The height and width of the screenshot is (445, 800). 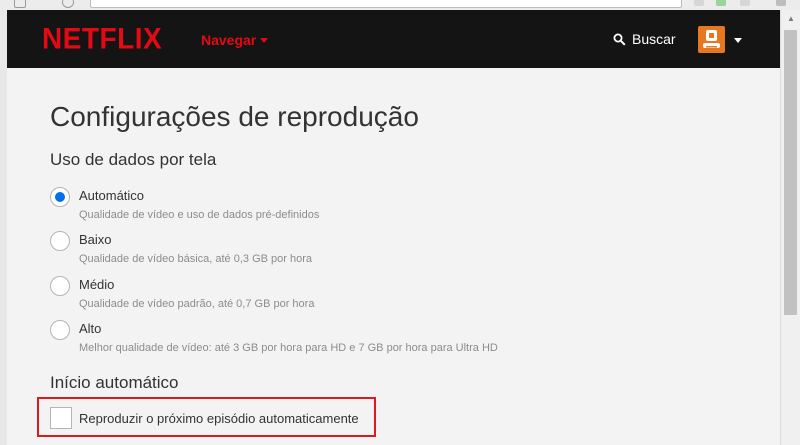 I want to click on autoplay-heading: Início automático, so click(x=114, y=382).